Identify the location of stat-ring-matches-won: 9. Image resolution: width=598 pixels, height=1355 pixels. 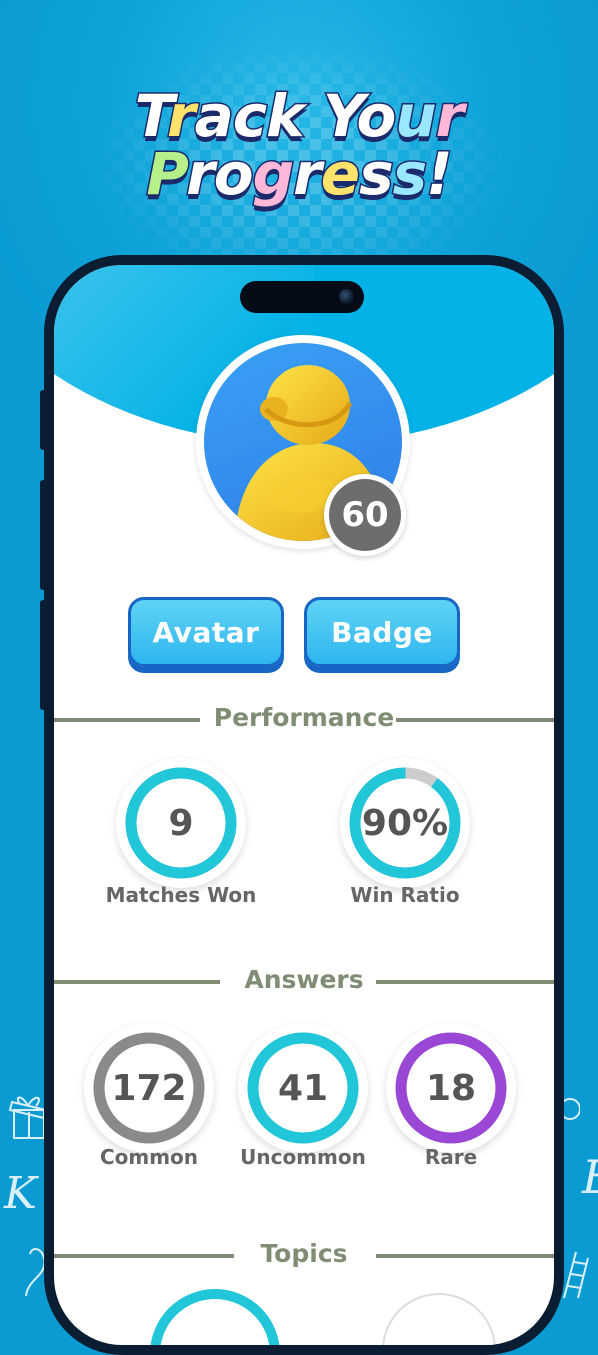
(181, 823).